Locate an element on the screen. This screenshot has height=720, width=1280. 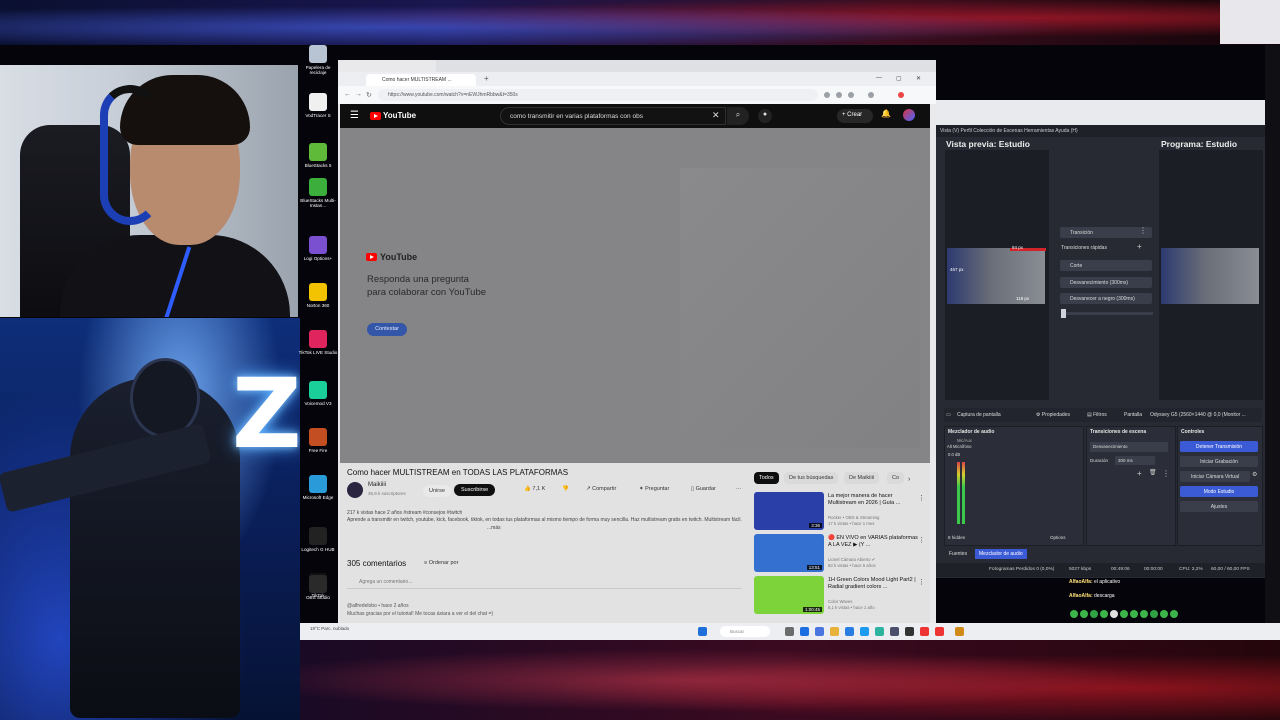
chip-from-channel: De Maikiiii is located at coordinates (862, 478).